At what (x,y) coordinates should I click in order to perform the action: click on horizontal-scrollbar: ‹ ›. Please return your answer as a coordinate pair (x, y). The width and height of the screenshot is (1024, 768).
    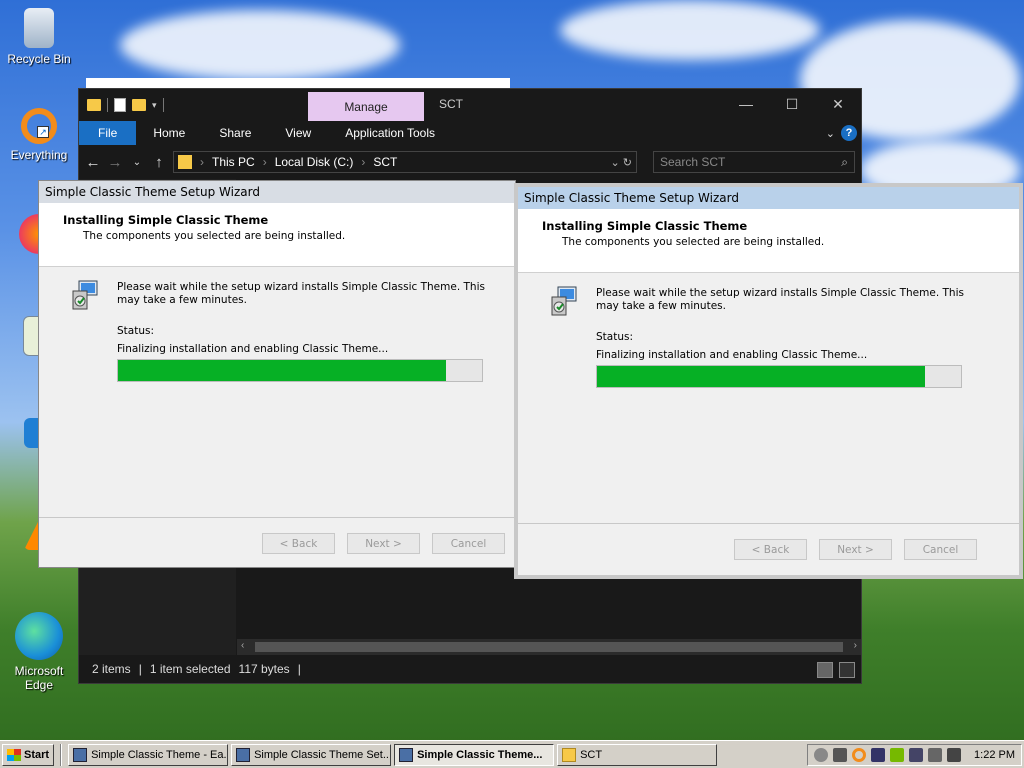
    Looking at the image, I should click on (549, 647).